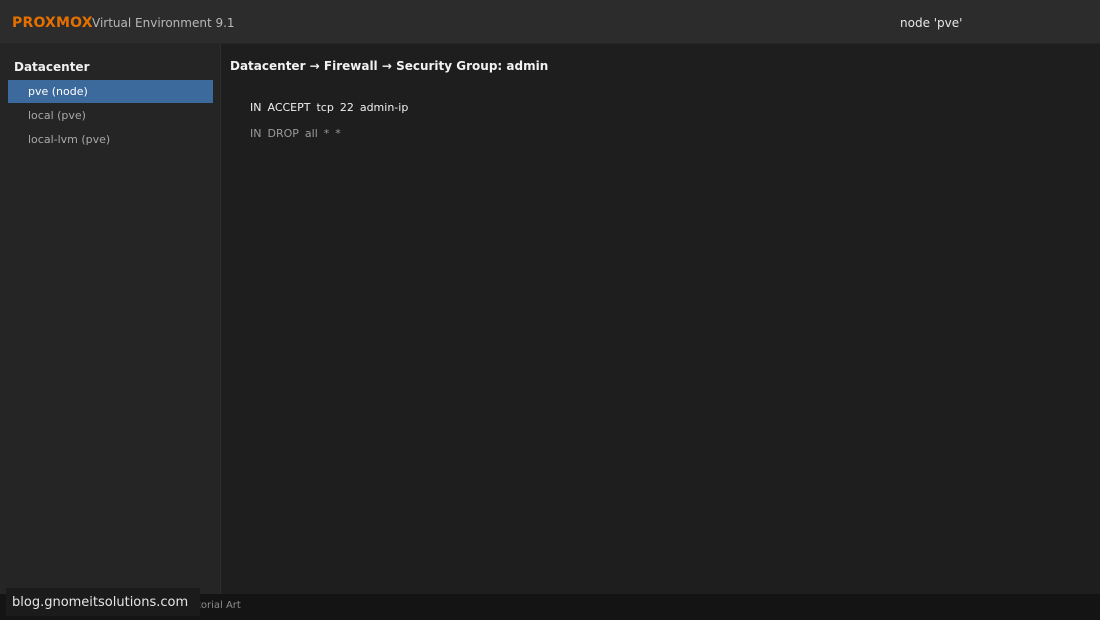 The width and height of the screenshot is (1100, 620). What do you see at coordinates (110, 91) in the screenshot?
I see `tree-item-pve-node: pve (node)` at bounding box center [110, 91].